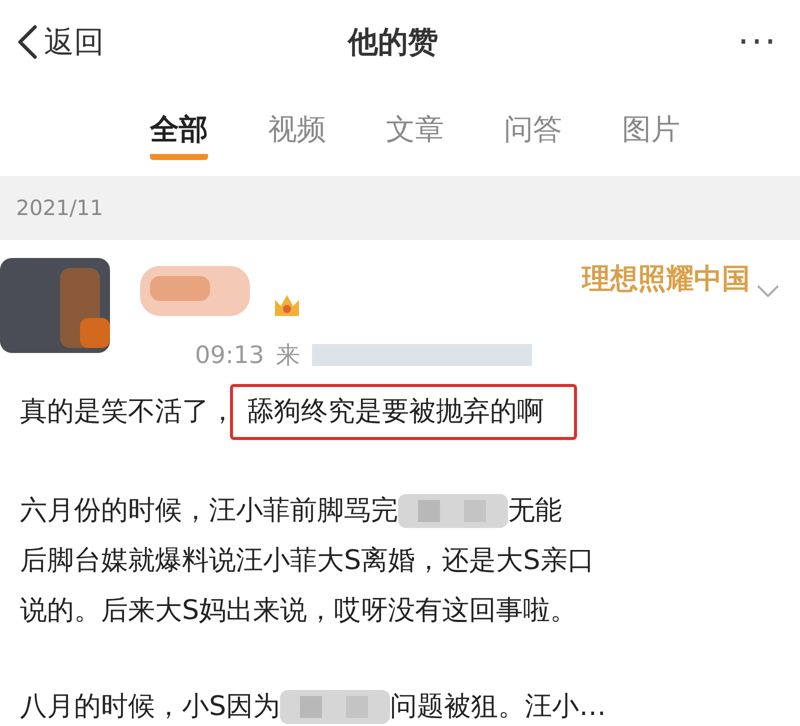  Describe the element at coordinates (299, 611) in the screenshot. I see `post-text: 说的。后来大S妈出来说，哎呀没有这回事啦。` at that location.